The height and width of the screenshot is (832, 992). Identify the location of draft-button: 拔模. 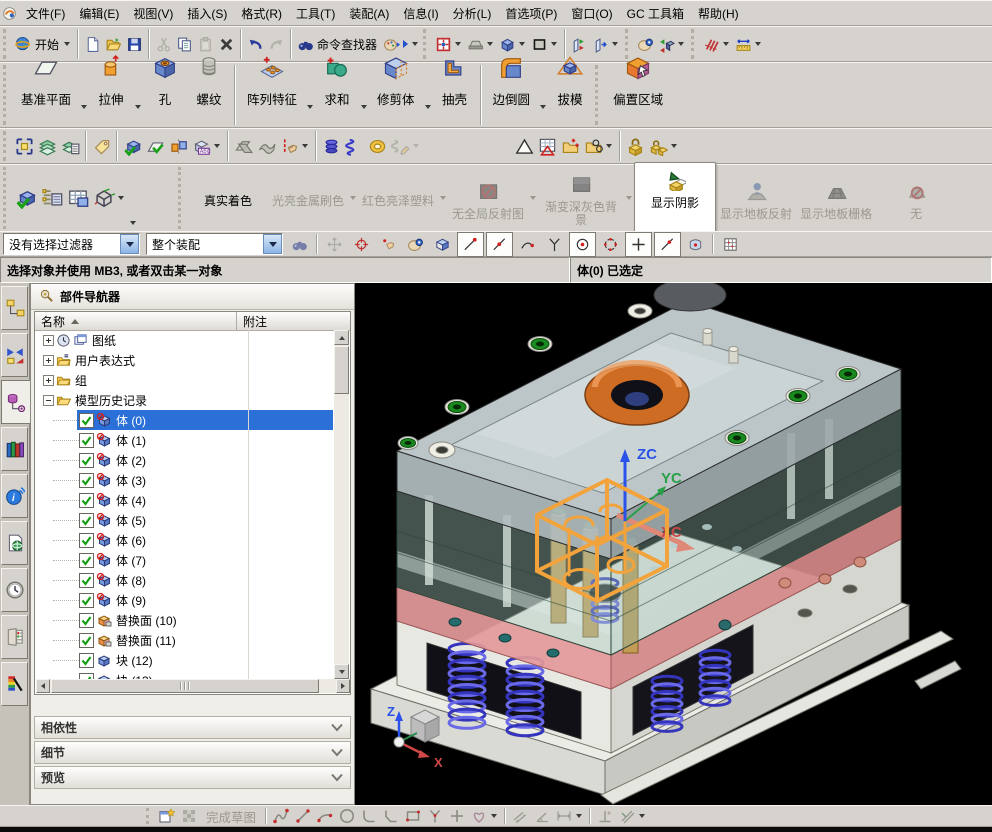
(570, 82).